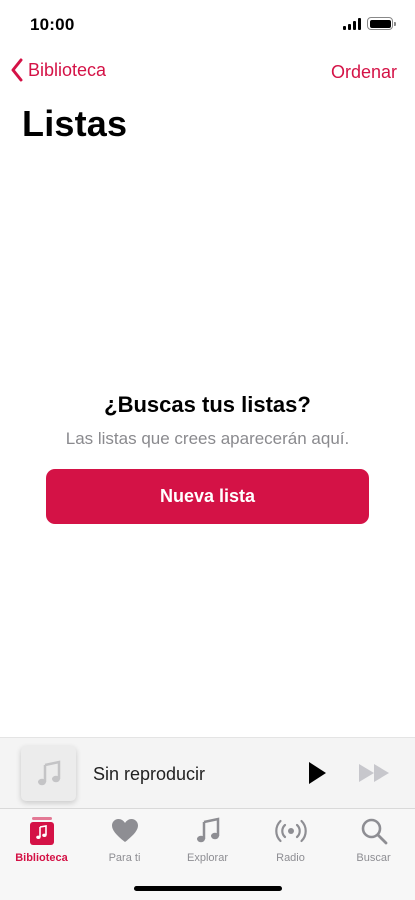  What do you see at coordinates (149, 774) in the screenshot?
I see `now-playing-label: Sin reproducir` at bounding box center [149, 774].